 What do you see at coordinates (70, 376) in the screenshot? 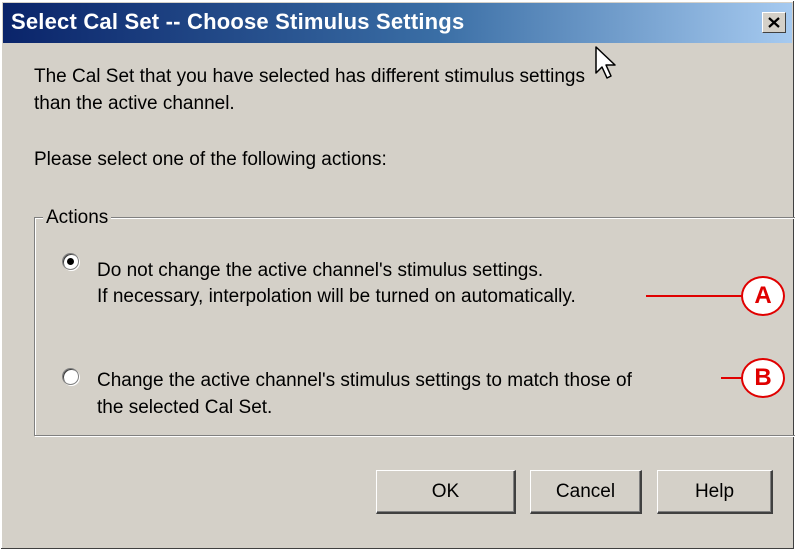
I see `radio-option-b` at bounding box center [70, 376].